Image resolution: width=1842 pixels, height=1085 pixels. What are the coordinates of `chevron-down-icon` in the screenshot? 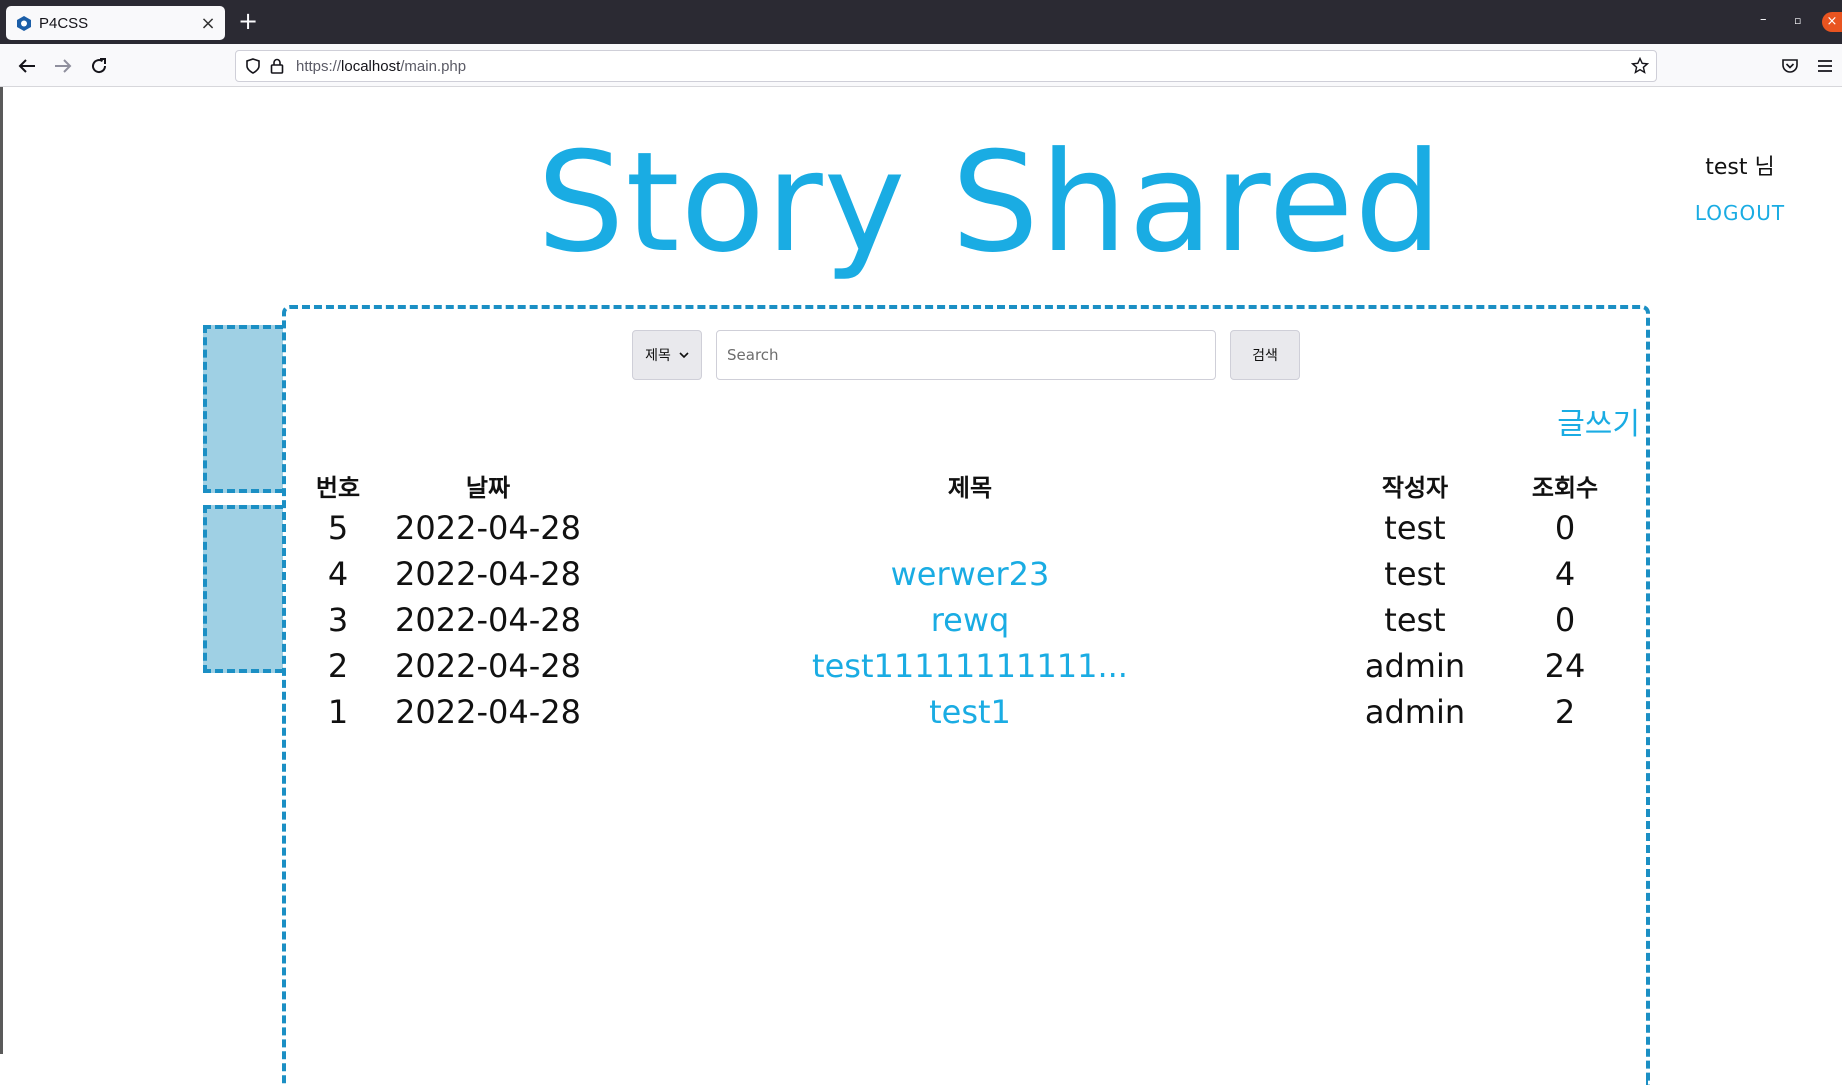 It's located at (684, 355).